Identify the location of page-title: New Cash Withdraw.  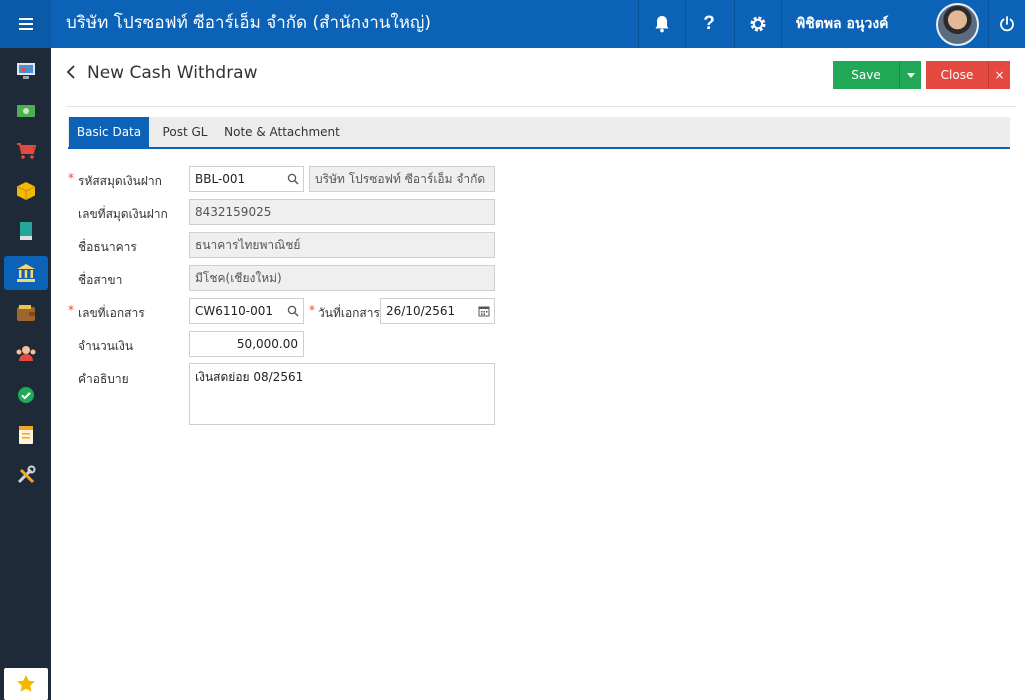
(172, 73).